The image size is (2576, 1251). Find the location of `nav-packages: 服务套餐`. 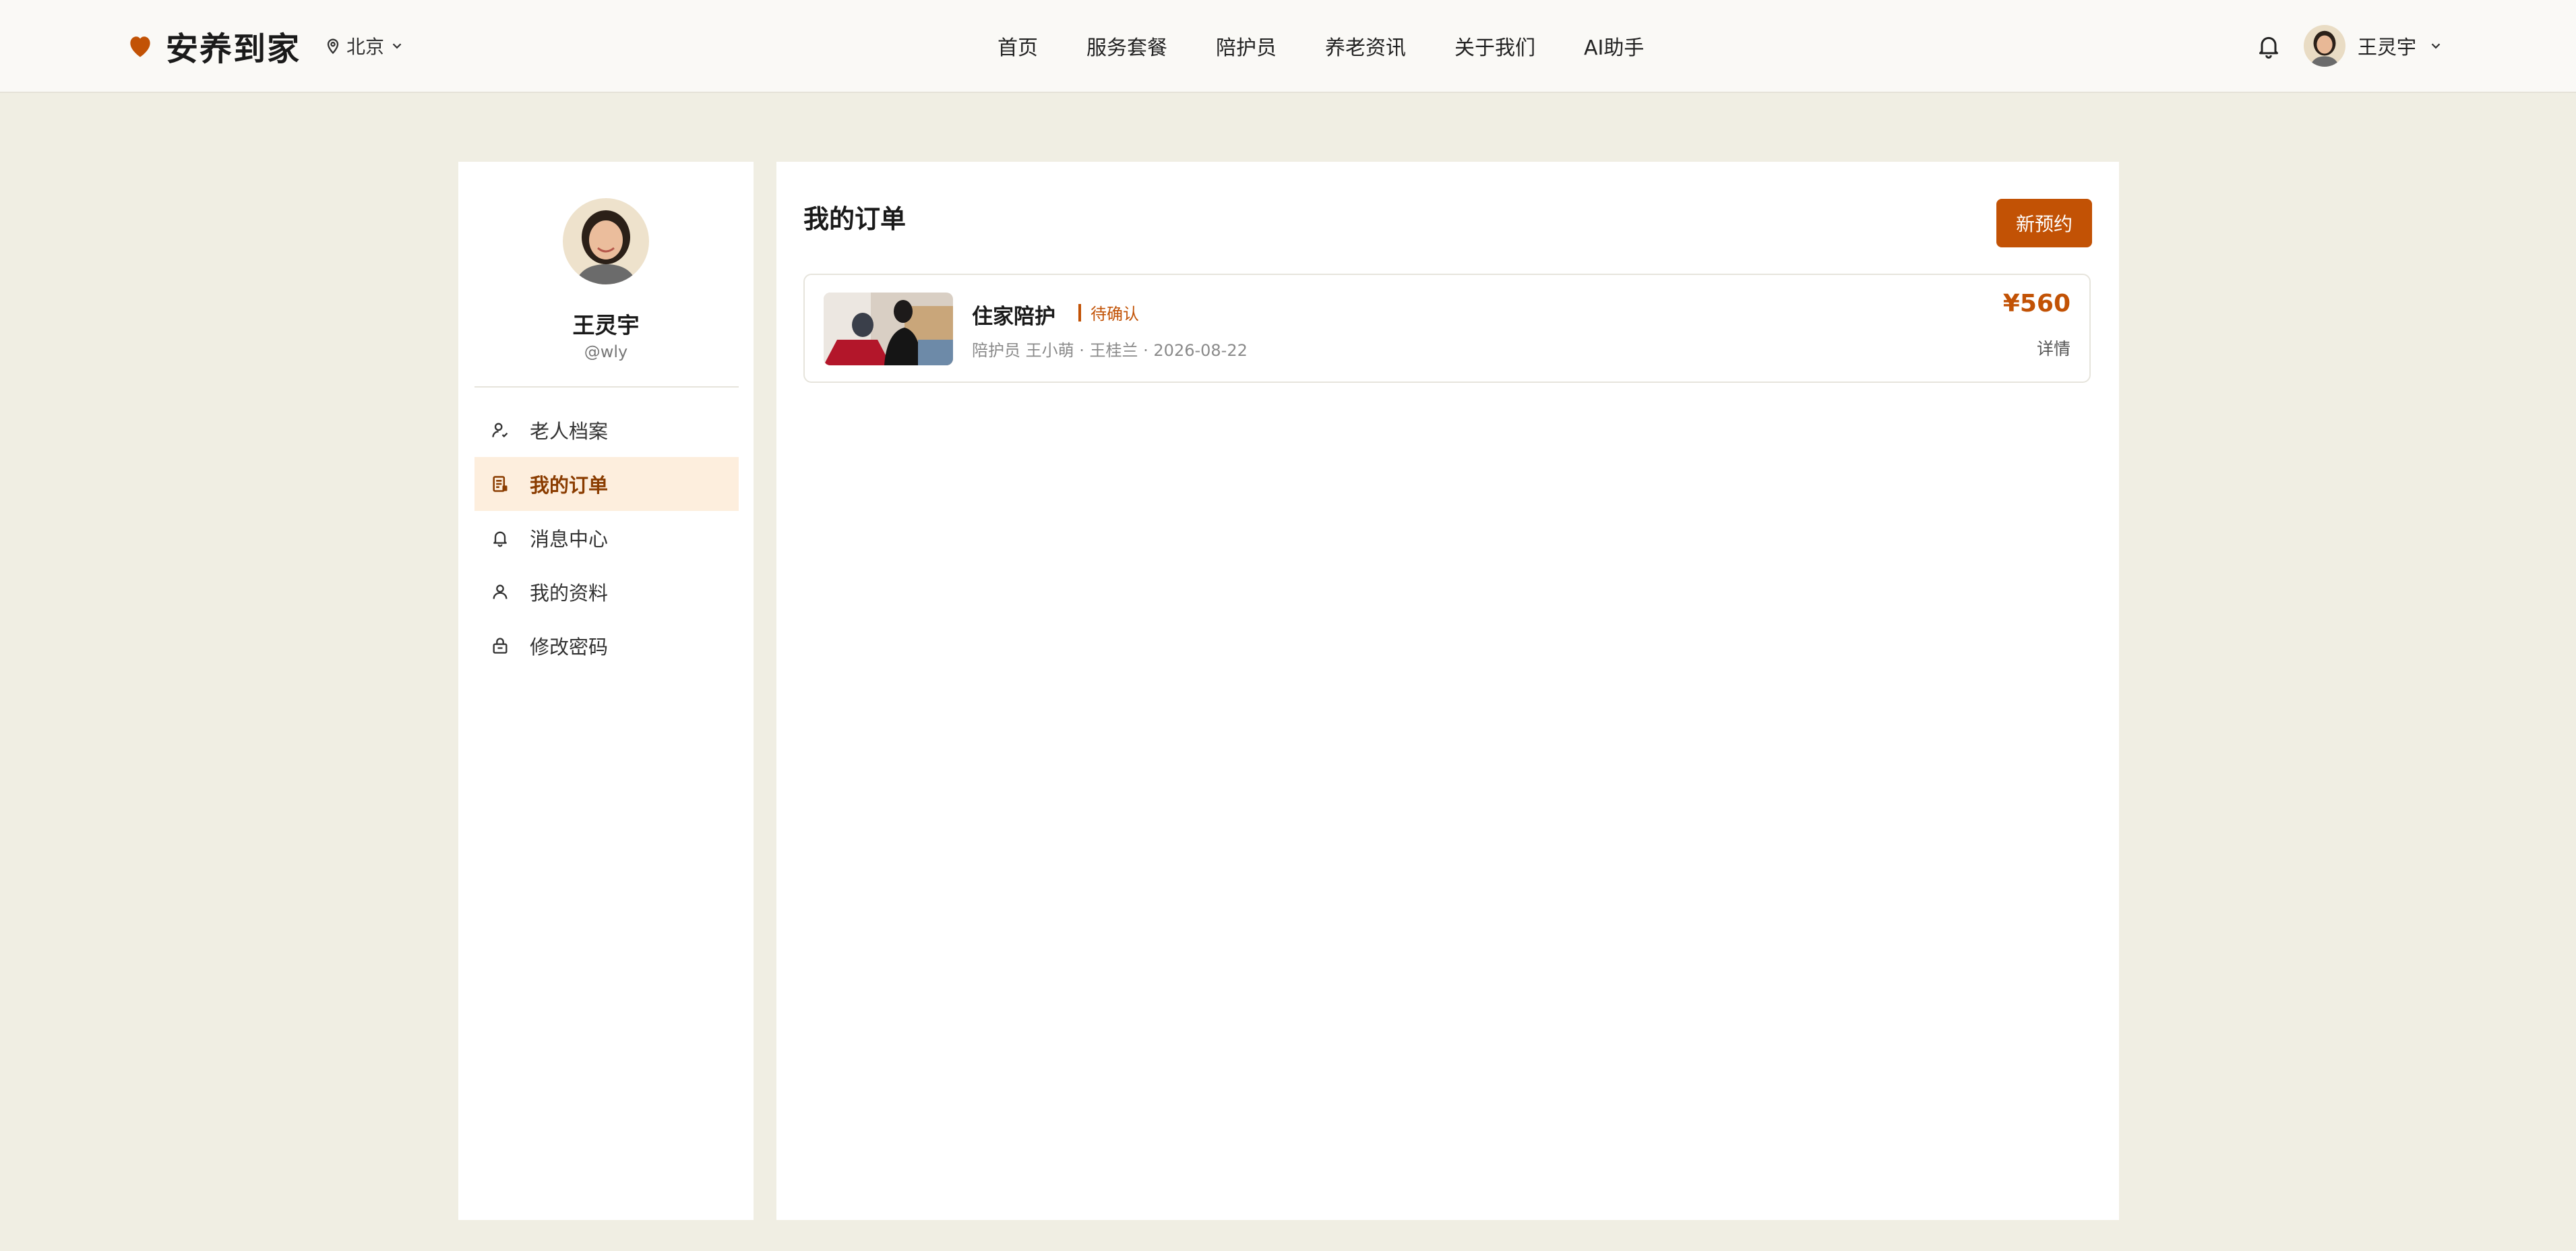

nav-packages: 服务套餐 is located at coordinates (1126, 46).